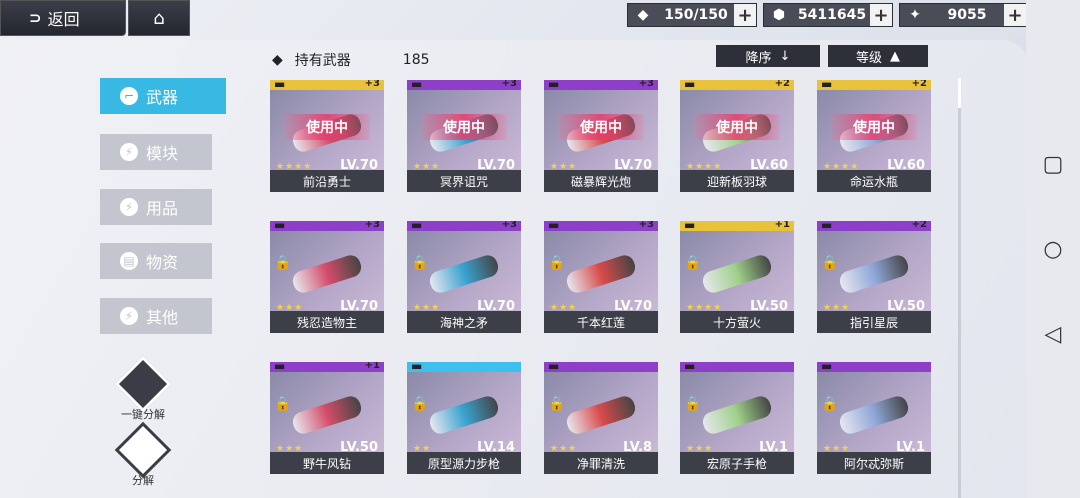 The image size is (1080, 498). What do you see at coordinates (601, 463) in the screenshot?
I see `weapon-name: 净罪清洗` at bounding box center [601, 463].